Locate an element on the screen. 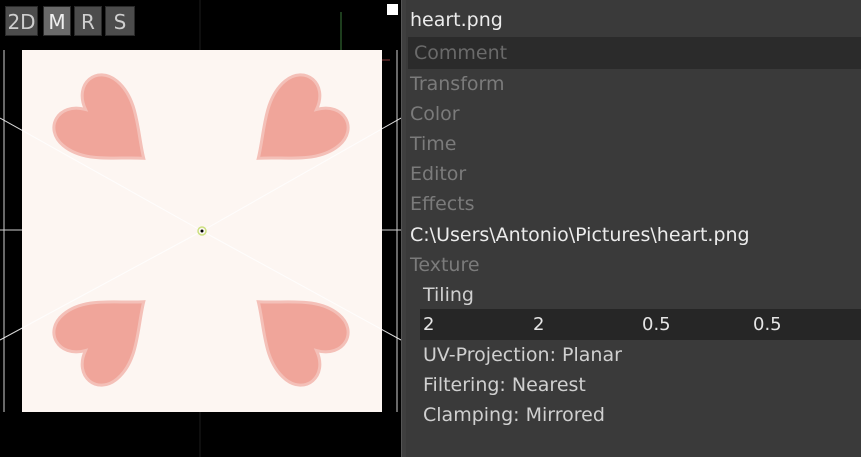 This screenshot has width=861, height=457. section-effects: Effects is located at coordinates (442, 204).